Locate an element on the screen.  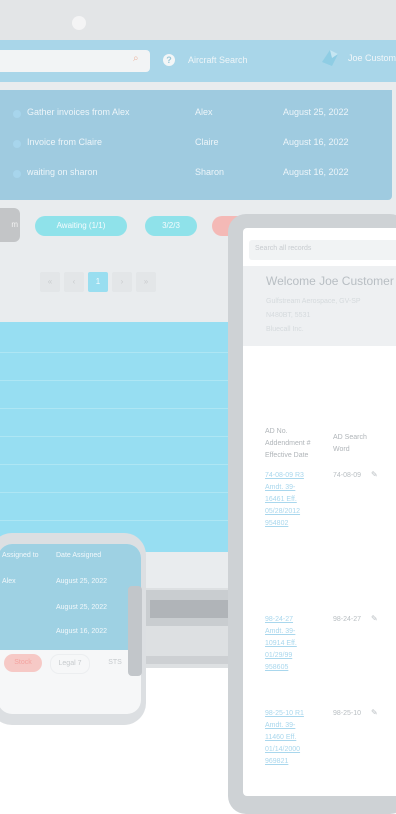
header-line: Addendment # is located at coordinates (288, 443).